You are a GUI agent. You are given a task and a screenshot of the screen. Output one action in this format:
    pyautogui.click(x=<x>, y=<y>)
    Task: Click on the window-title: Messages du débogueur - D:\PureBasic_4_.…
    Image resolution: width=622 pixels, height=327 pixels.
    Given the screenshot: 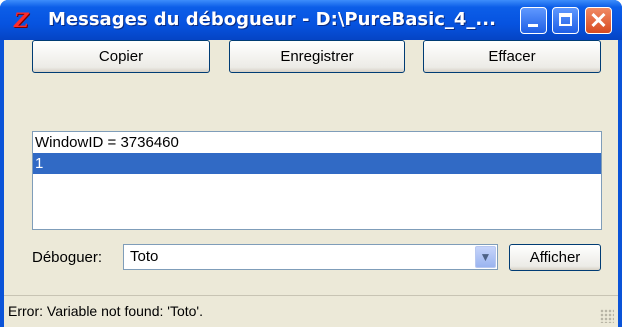 What is the action you would take?
    pyautogui.click(x=272, y=19)
    